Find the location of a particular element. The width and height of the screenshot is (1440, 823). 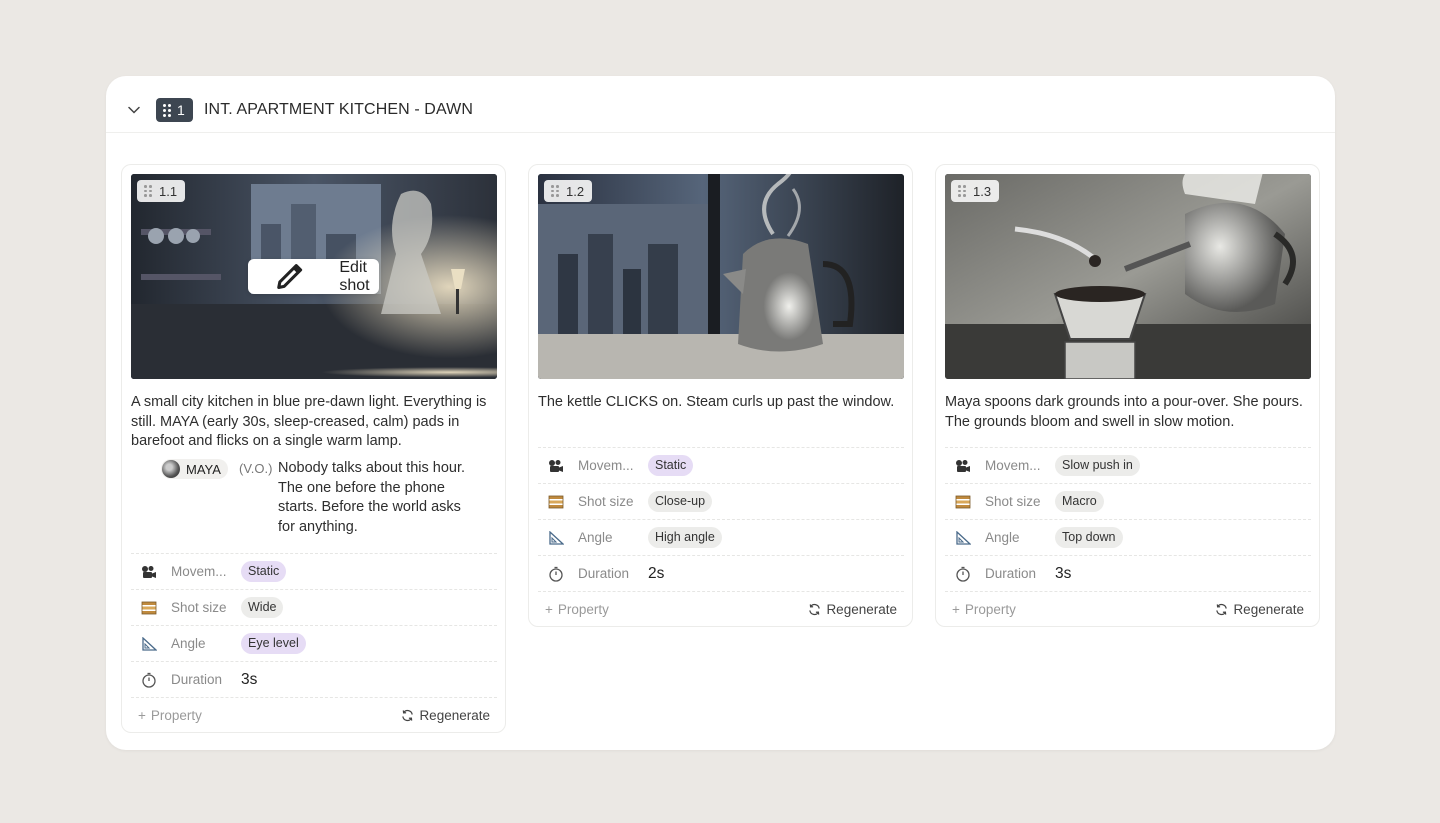

shot-thumbnail: 1.2 is located at coordinates (721, 276).